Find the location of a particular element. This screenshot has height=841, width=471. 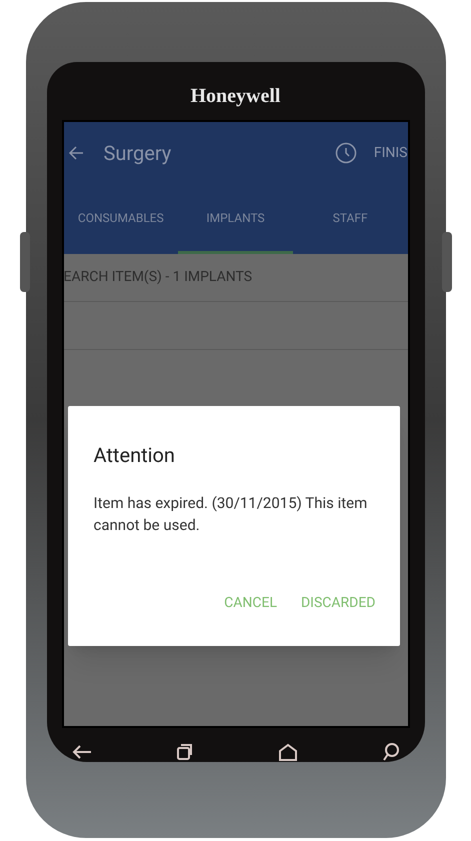

list-header: EARCH ITEM(S) - 1 IMPLANTS is located at coordinates (158, 277).